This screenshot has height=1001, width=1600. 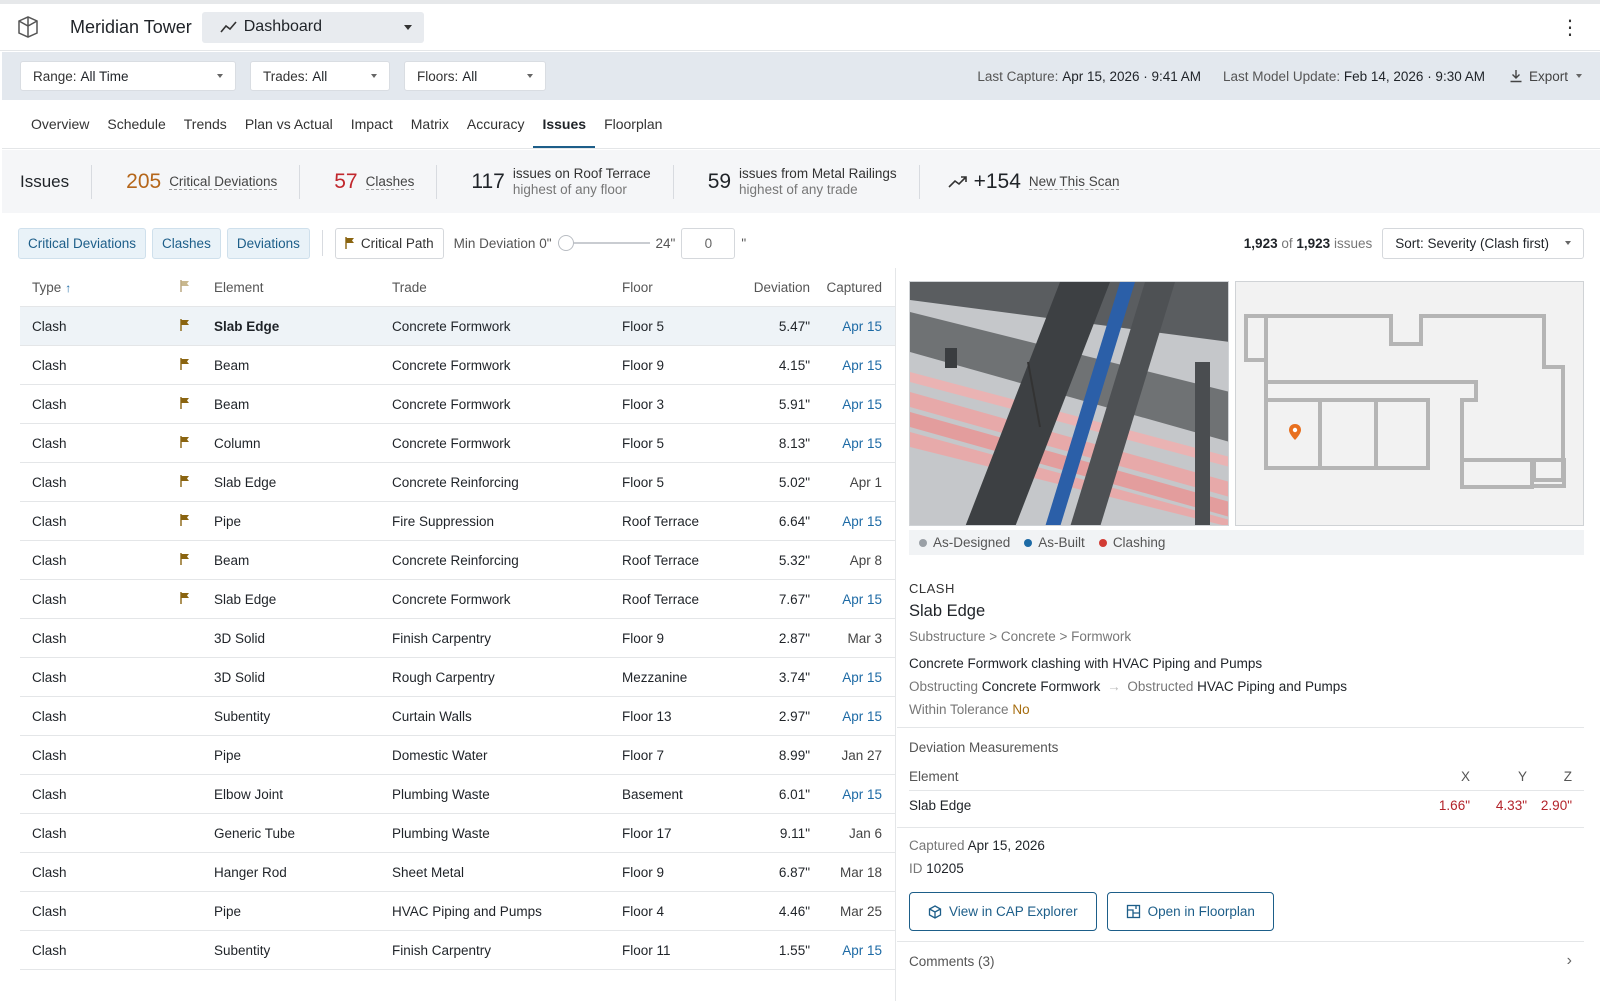 I want to click on filter-chip-critical-deviations: Critical Deviations, so click(x=82, y=243).